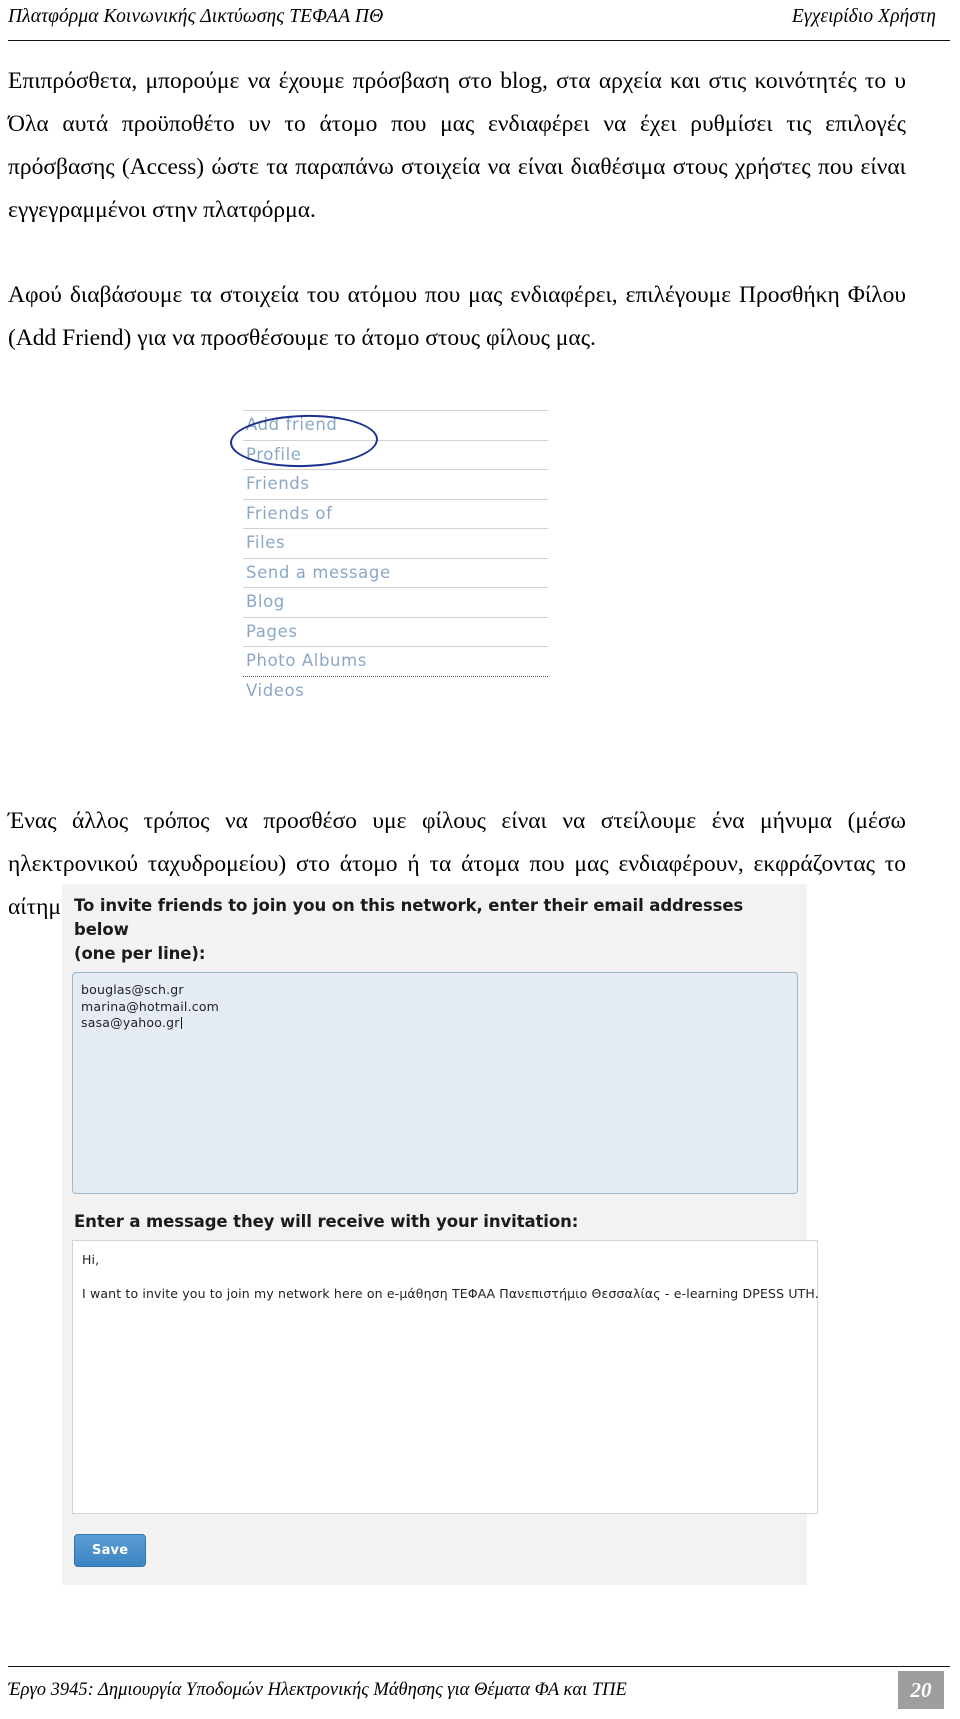  Describe the element at coordinates (395, 513) in the screenshot. I see `menu-item-friends-of: Friends of` at that location.